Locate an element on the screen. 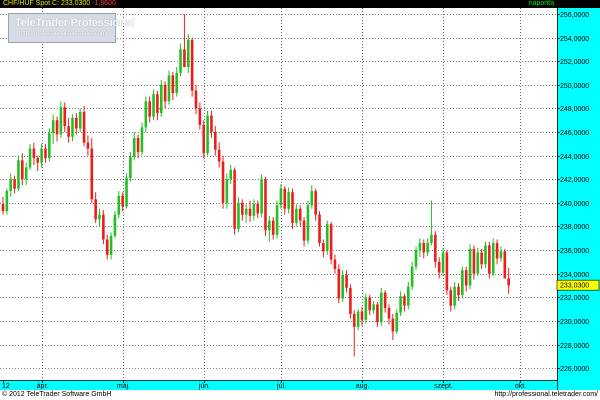 This screenshot has width=600, height=400. close-label: C: is located at coordinates (56, 3).